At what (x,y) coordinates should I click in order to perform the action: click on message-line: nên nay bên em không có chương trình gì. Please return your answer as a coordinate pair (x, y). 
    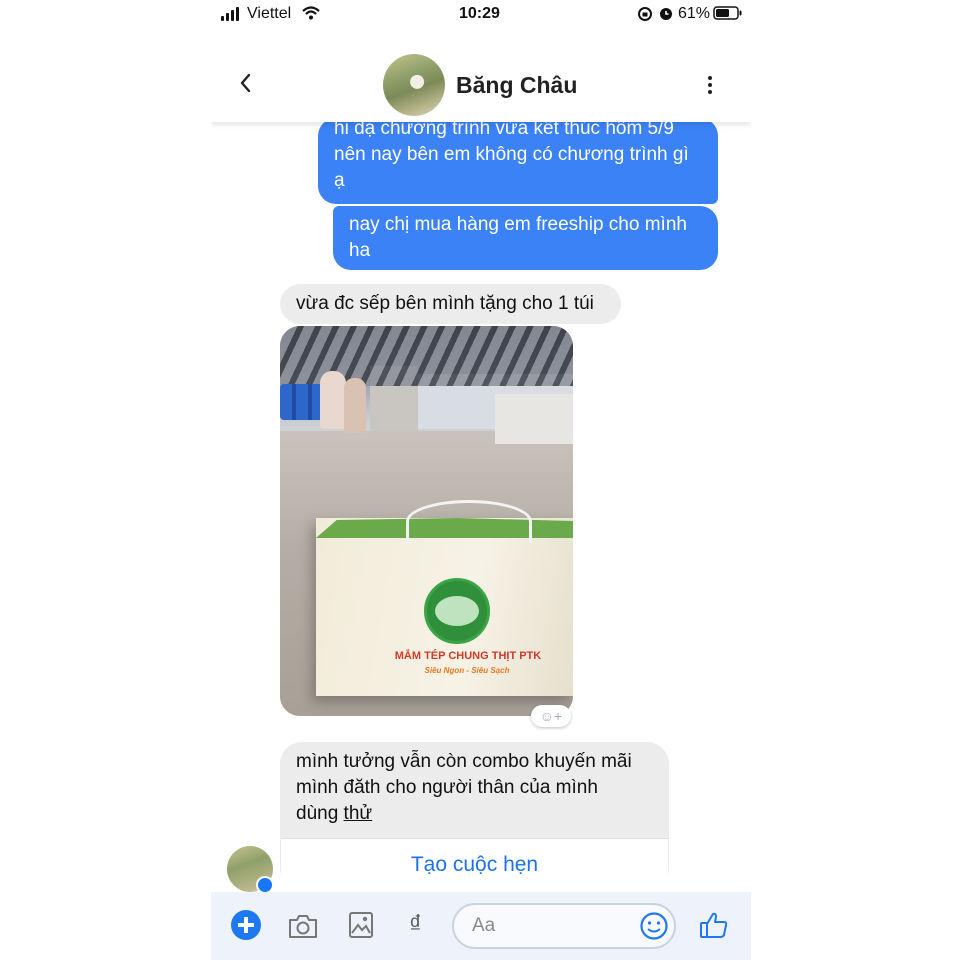
    Looking at the image, I should click on (511, 154).